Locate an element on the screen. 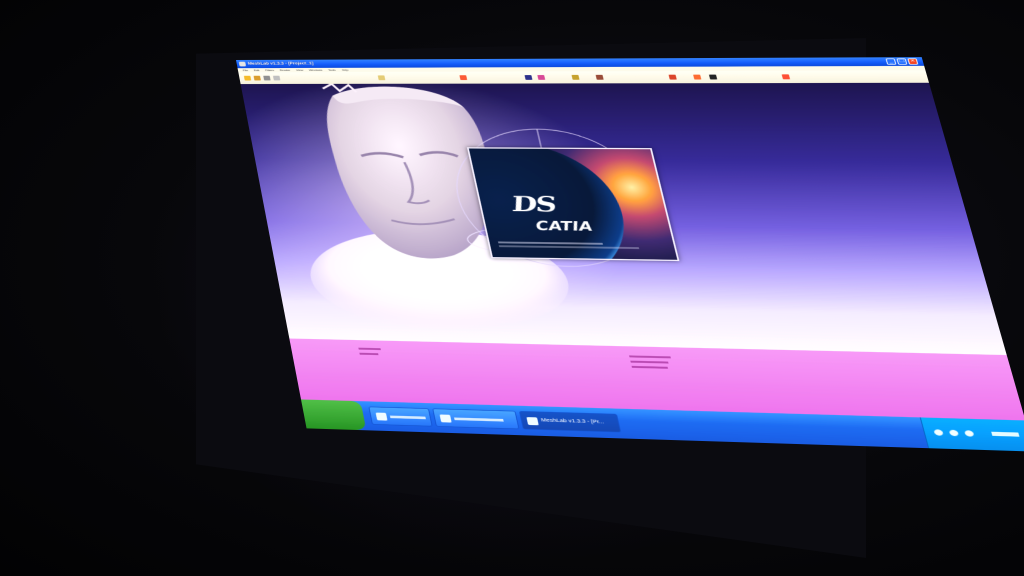  system-tray is located at coordinates (971, 434).